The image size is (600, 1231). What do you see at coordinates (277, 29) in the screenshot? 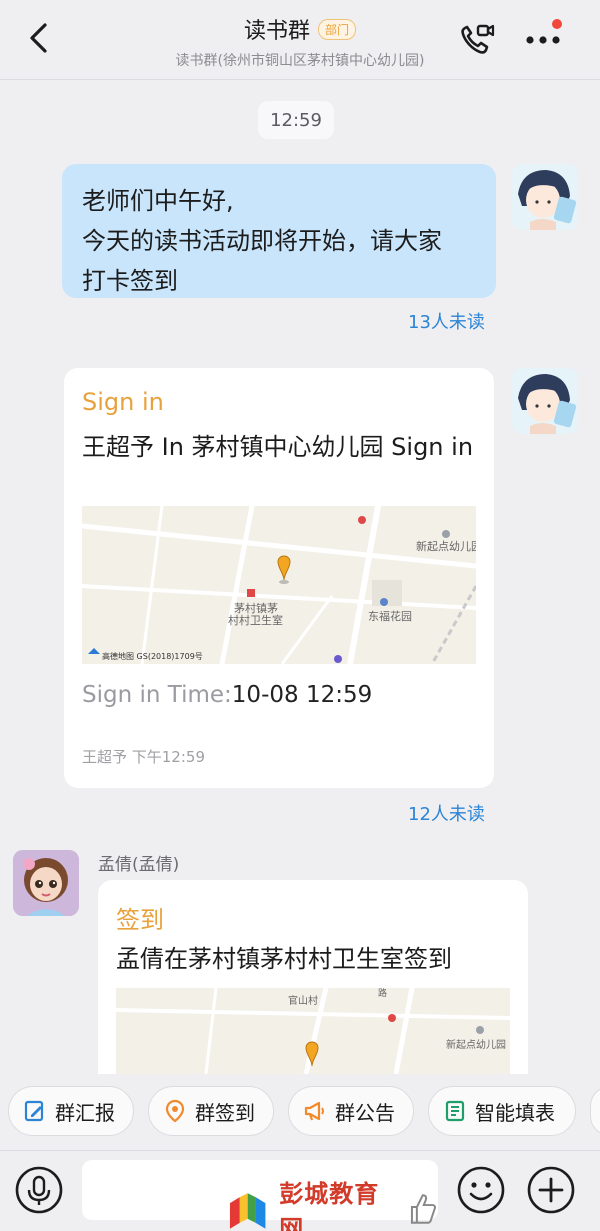
I see `chat-title: 读书群` at bounding box center [277, 29].